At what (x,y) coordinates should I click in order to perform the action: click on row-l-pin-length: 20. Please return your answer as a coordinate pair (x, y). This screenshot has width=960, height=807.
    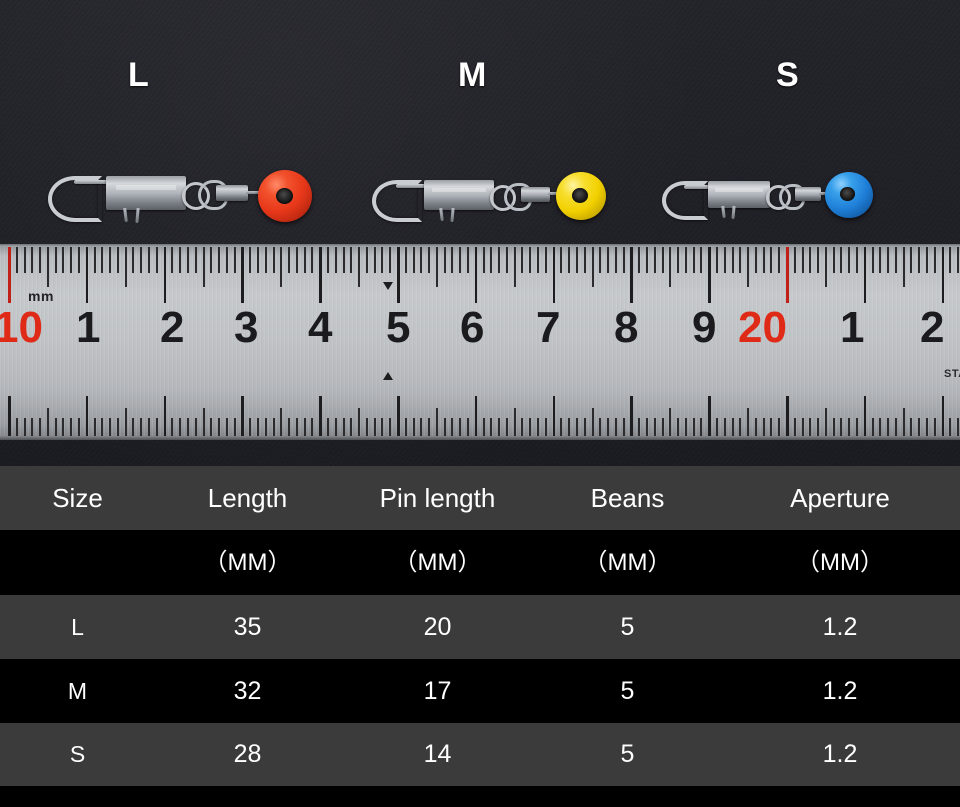
    Looking at the image, I should click on (437, 626).